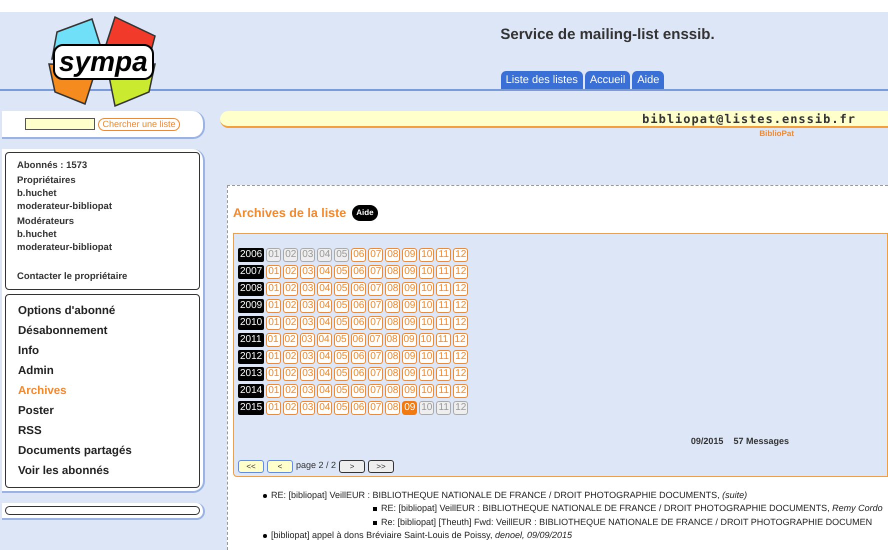 The width and height of the screenshot is (888, 550). What do you see at coordinates (102, 276) in the screenshot?
I see `contact-owner-link: Contacter le propriétaire` at bounding box center [102, 276].